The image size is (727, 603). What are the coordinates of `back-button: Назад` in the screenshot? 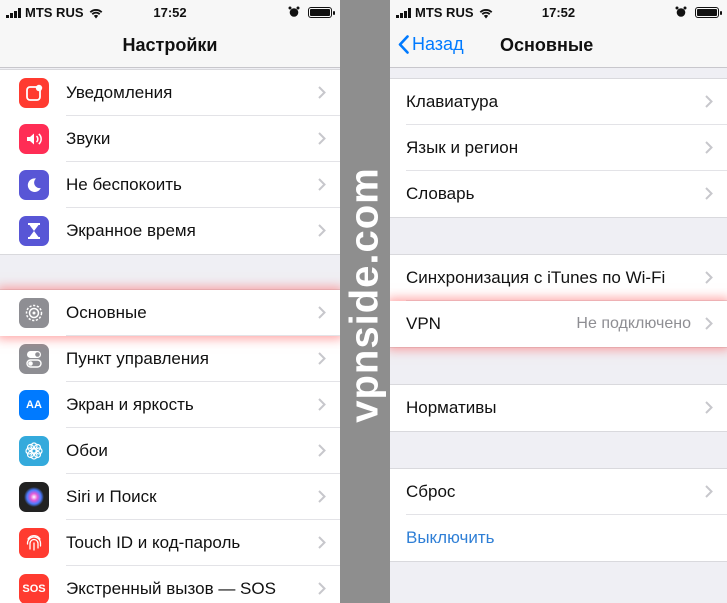 It's located at (431, 44).